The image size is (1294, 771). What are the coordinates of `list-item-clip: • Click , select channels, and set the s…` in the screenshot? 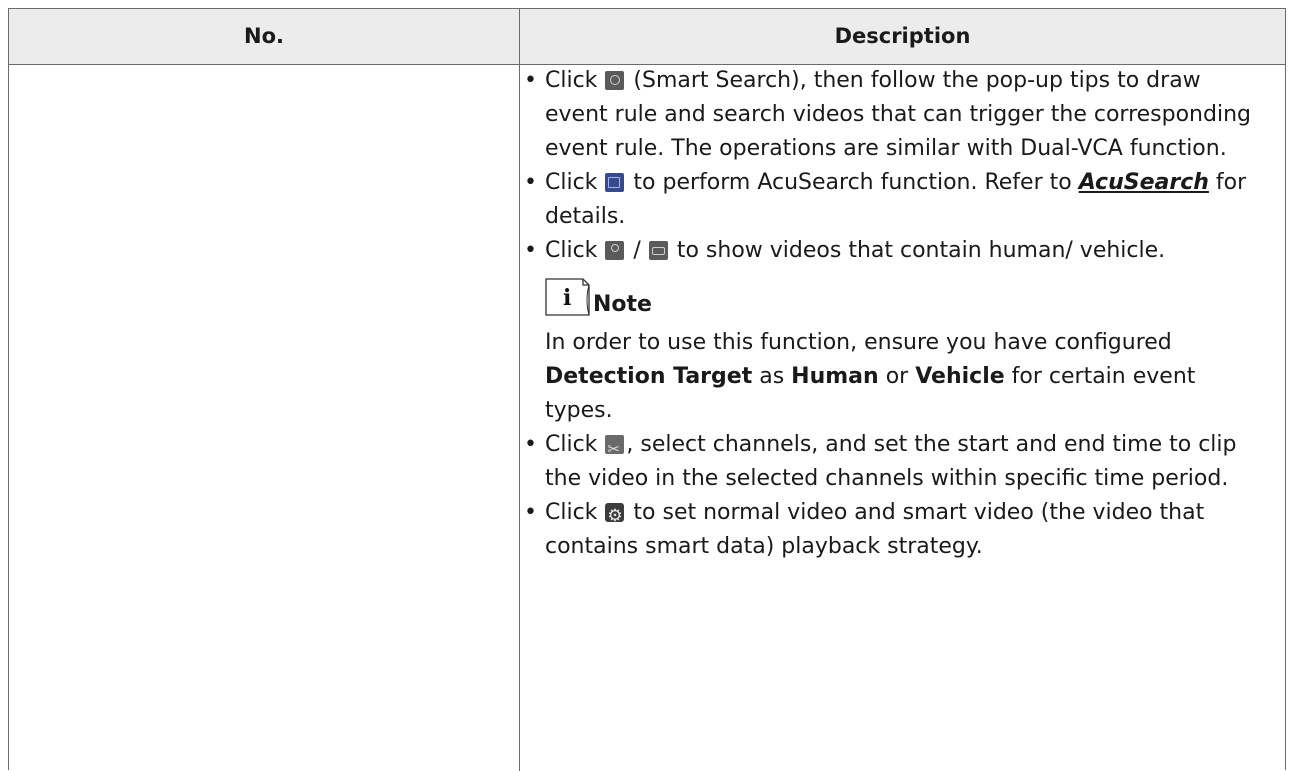 It's located at (893, 462).